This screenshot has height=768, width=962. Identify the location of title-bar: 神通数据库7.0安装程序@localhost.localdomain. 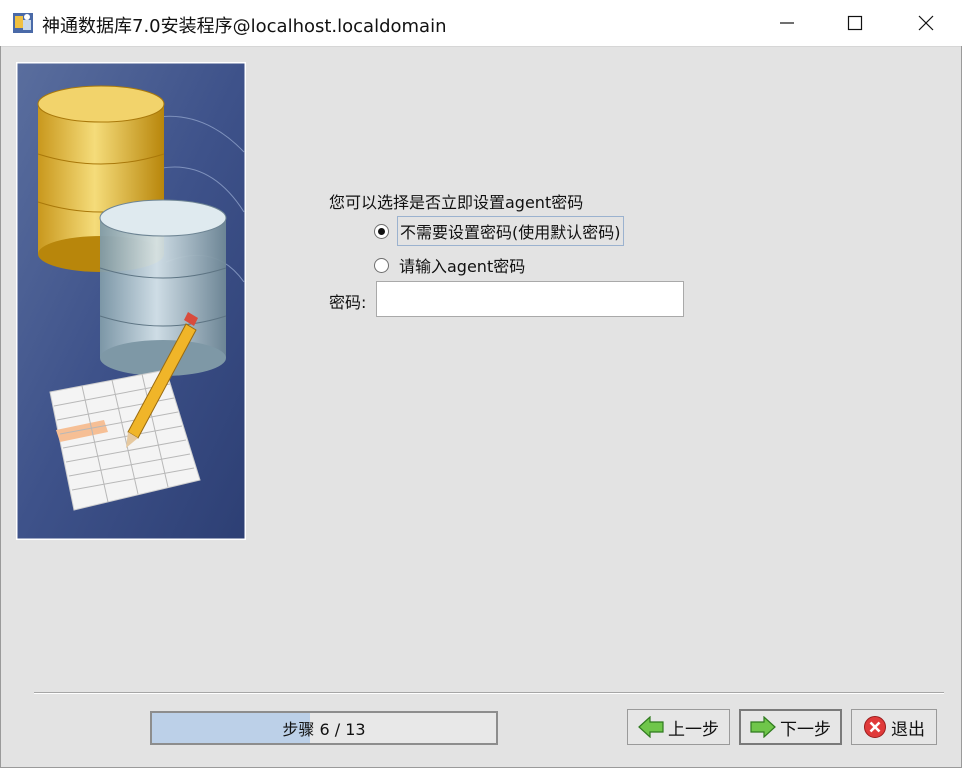
(481, 23).